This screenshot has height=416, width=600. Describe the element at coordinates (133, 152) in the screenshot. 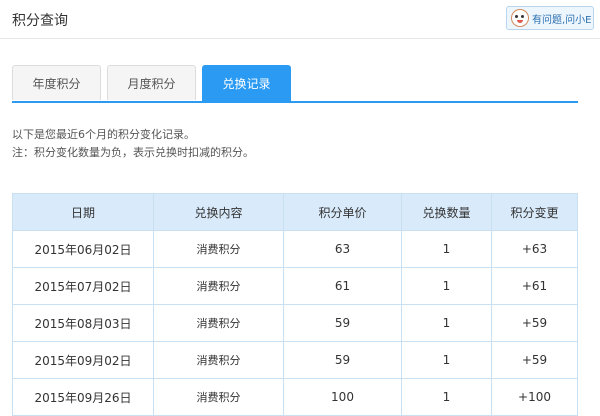

I see `notes-line-2: 注：积分变化数量为负，表示兑换时扣减的积分。` at that location.